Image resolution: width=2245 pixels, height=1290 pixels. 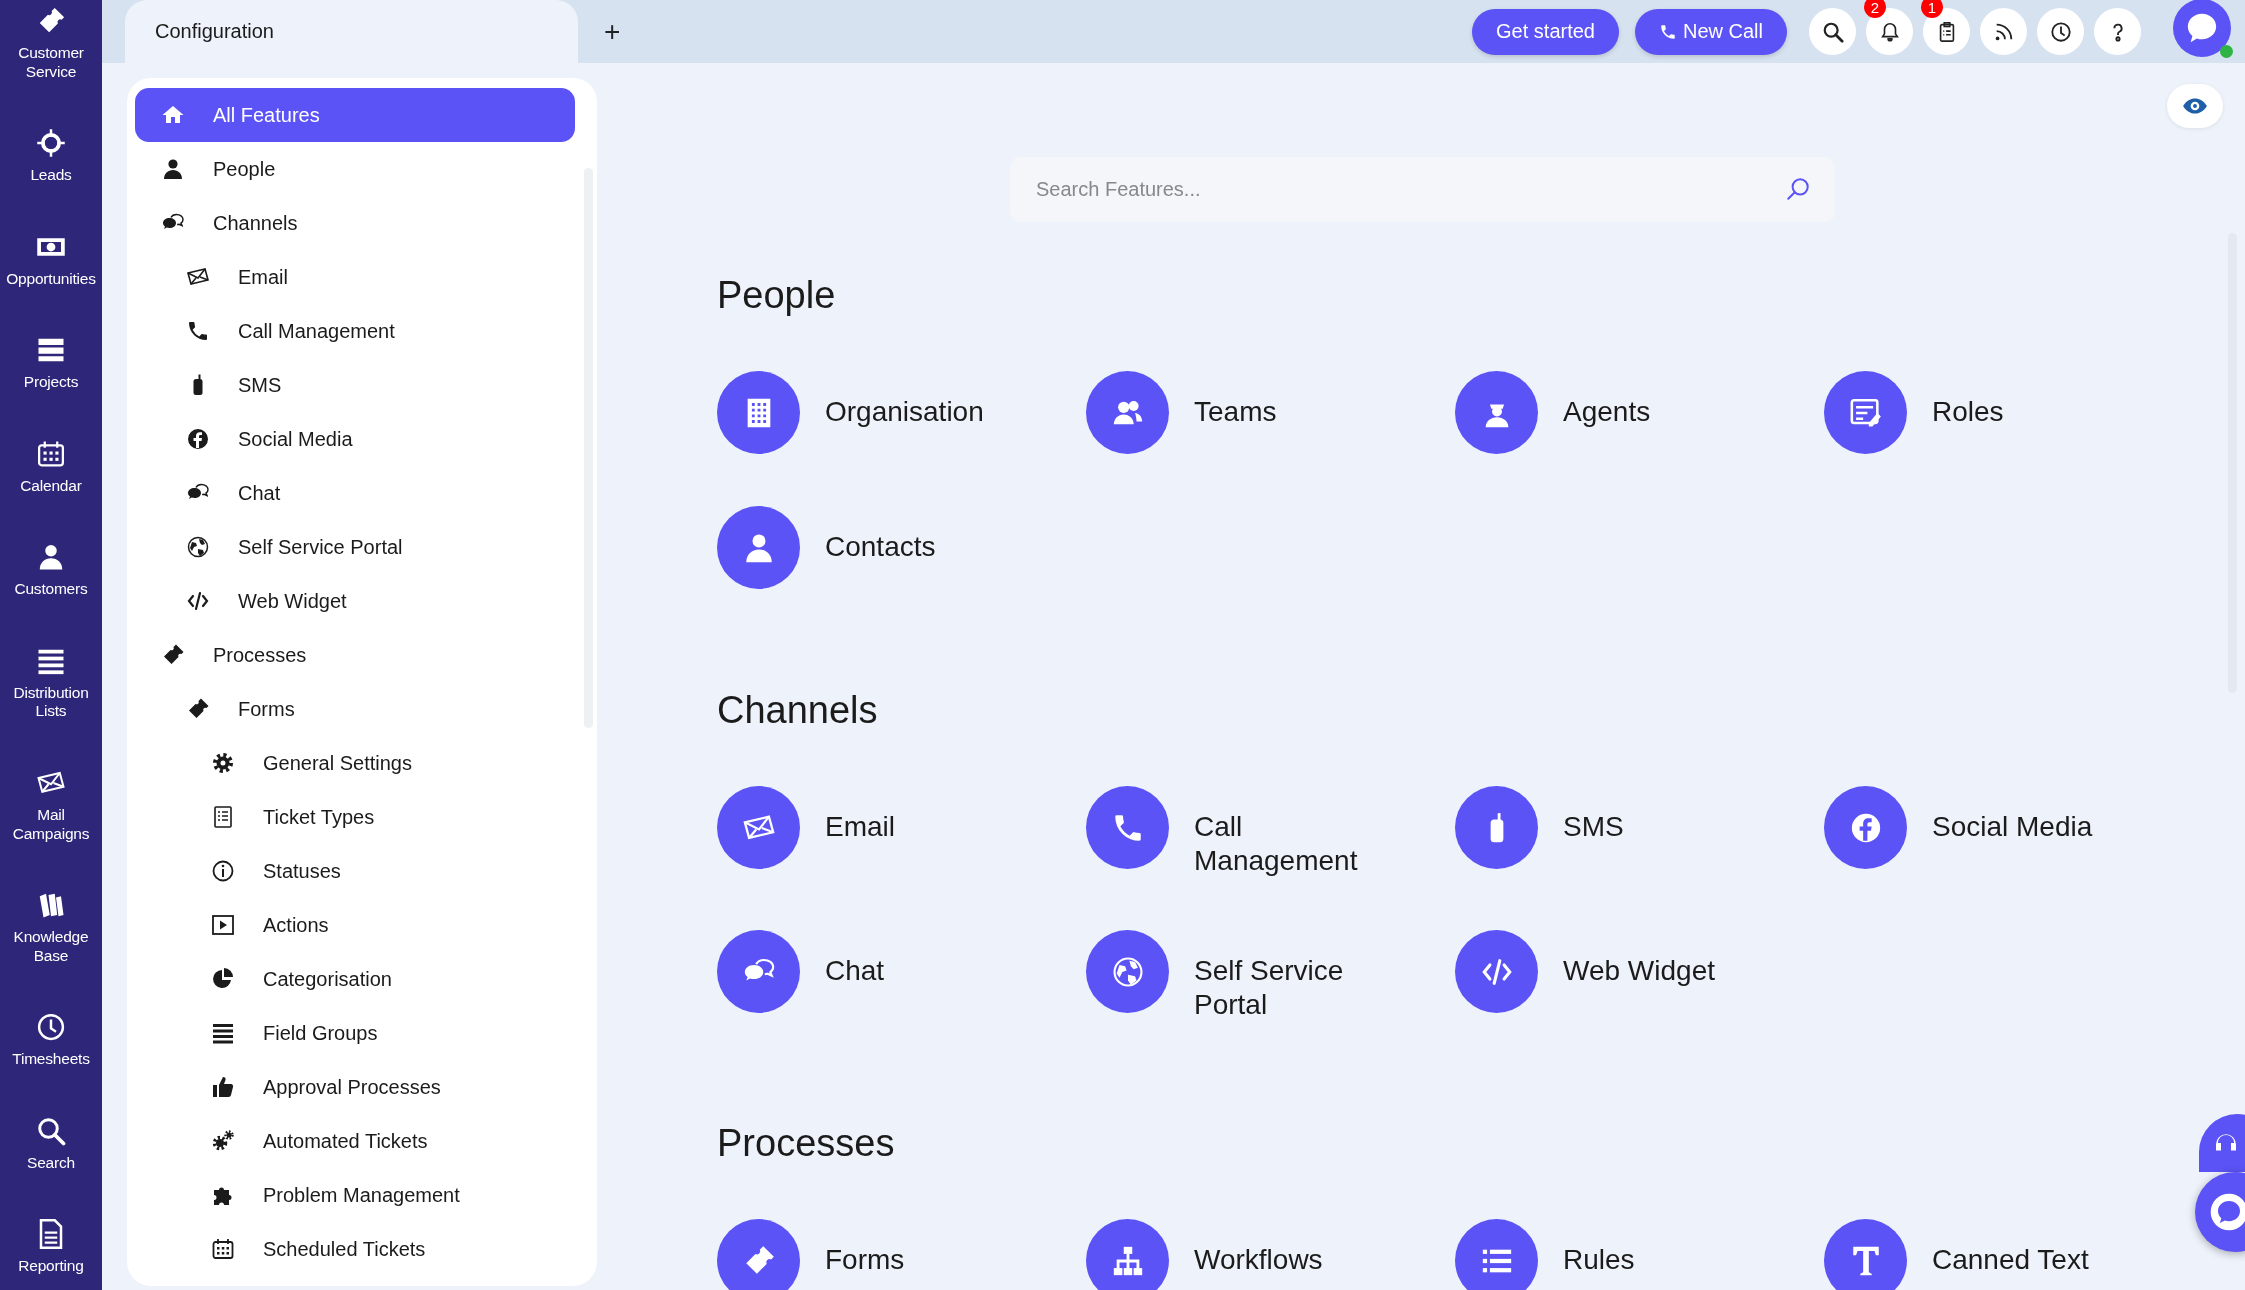 I want to click on feature-link: Contacts, so click(x=901, y=547).